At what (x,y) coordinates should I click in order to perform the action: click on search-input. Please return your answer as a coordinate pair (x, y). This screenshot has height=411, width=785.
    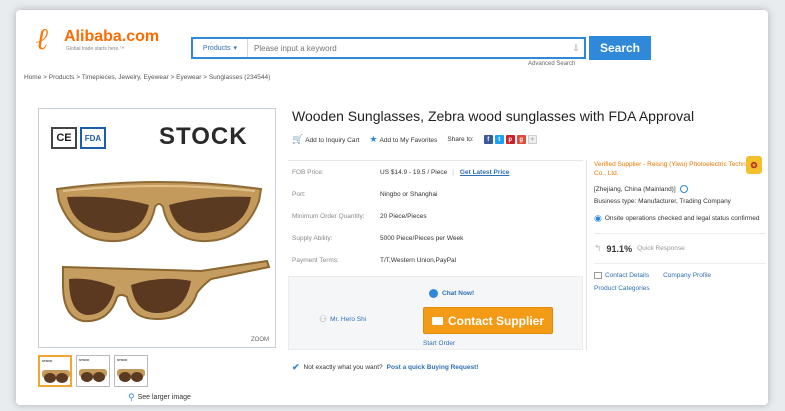
    Looking at the image, I should click on (408, 48).